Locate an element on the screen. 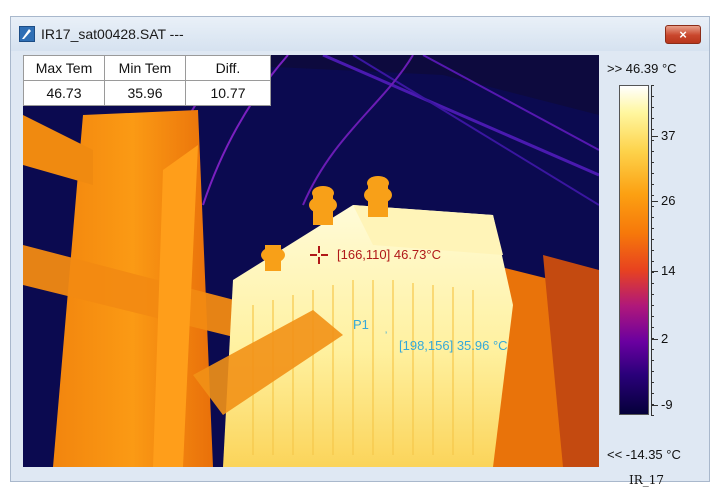 This screenshot has height=487, width=710. color-scale-panel: >> 46.39 °C 37 26 14 2 -9 << -14.35 °C IR_17 is located at coordinates (654, 271).